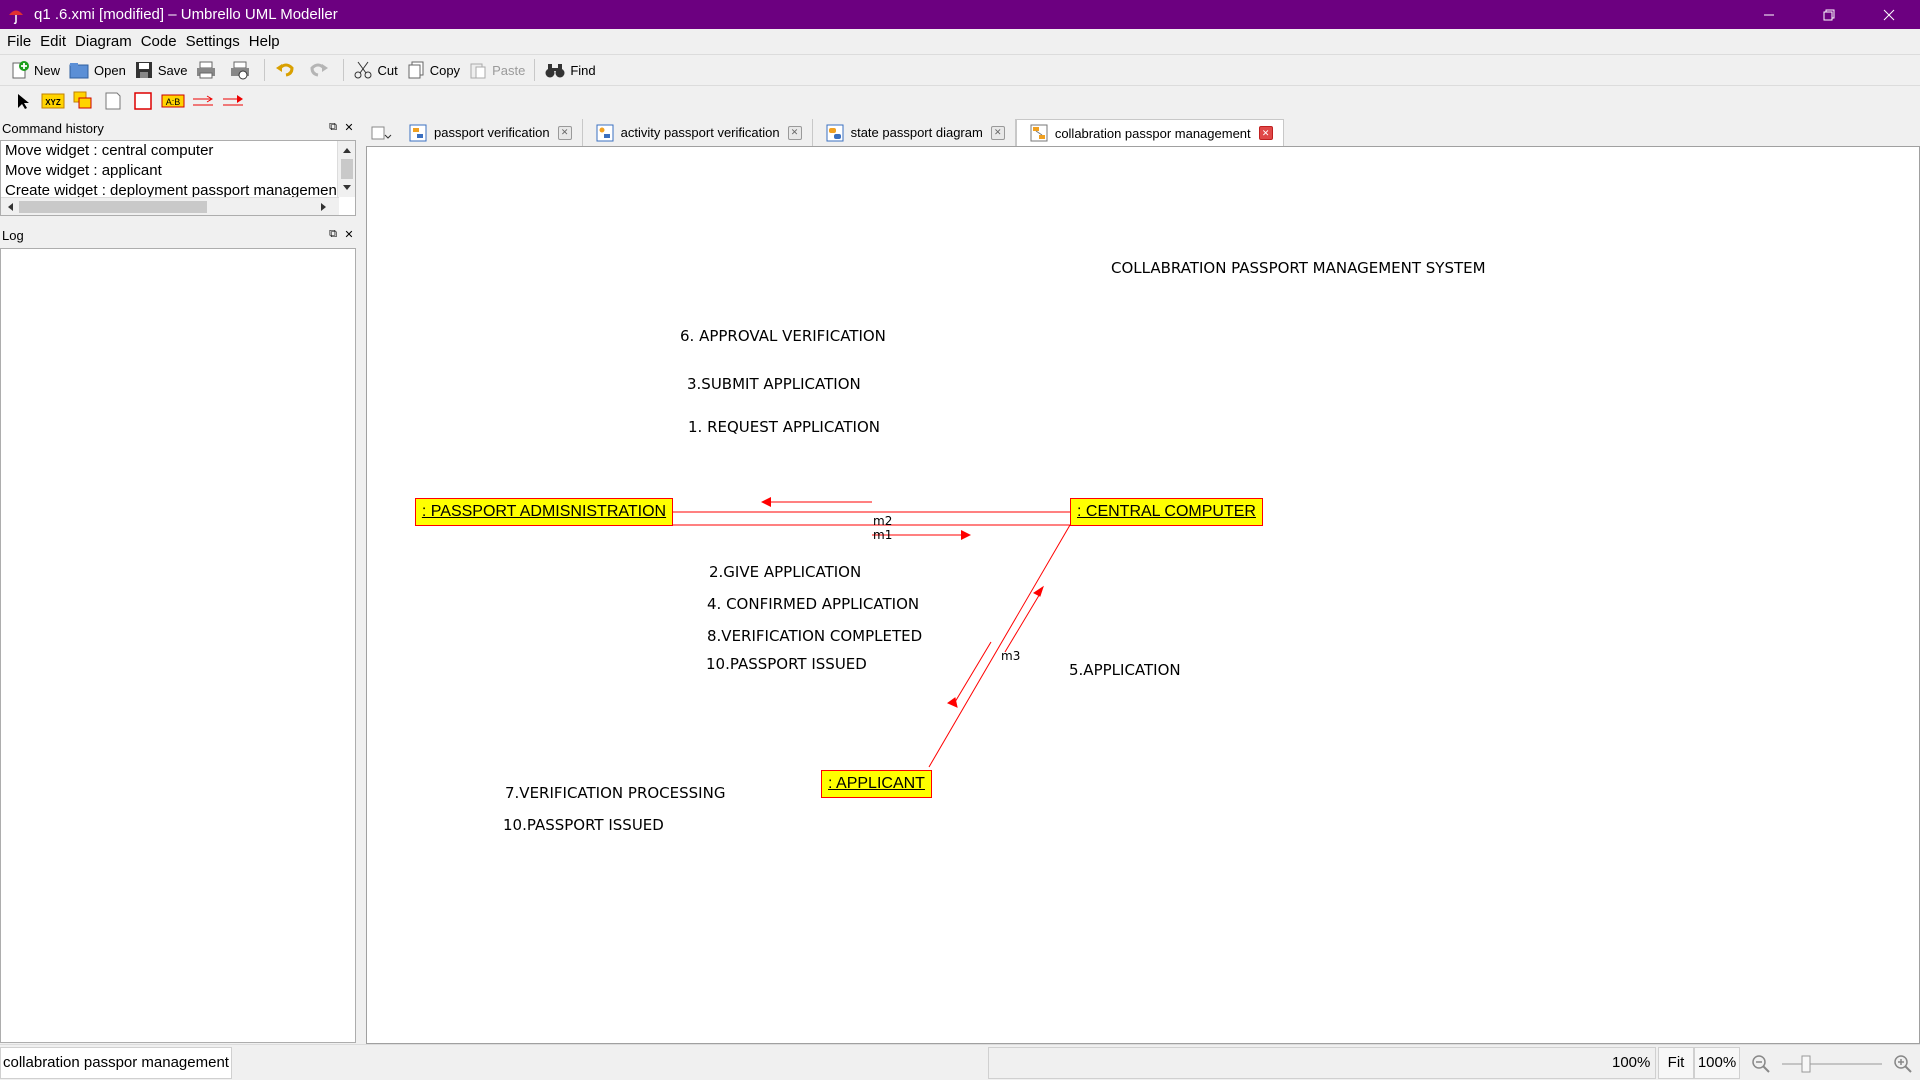 The image size is (1920, 1080). What do you see at coordinates (178, 151) in the screenshot?
I see `list-item: Move widget : central computer` at bounding box center [178, 151].